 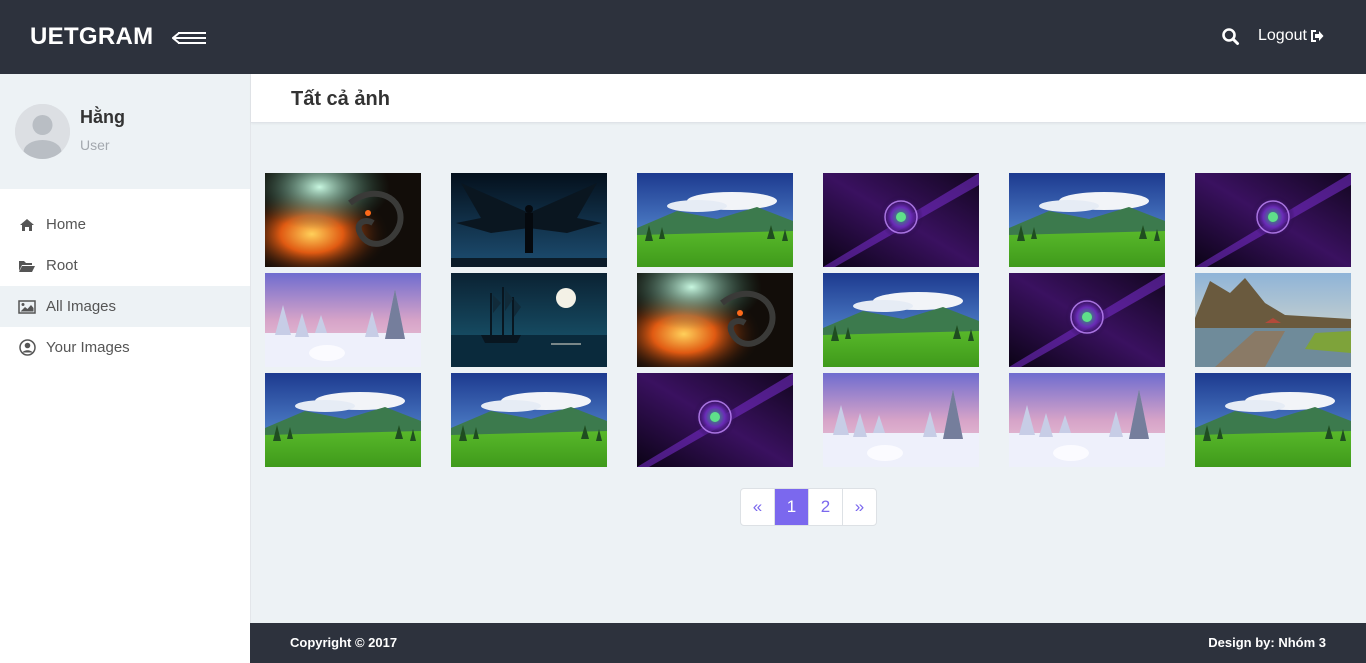 What do you see at coordinates (1231, 37) in the screenshot?
I see `search-icon` at bounding box center [1231, 37].